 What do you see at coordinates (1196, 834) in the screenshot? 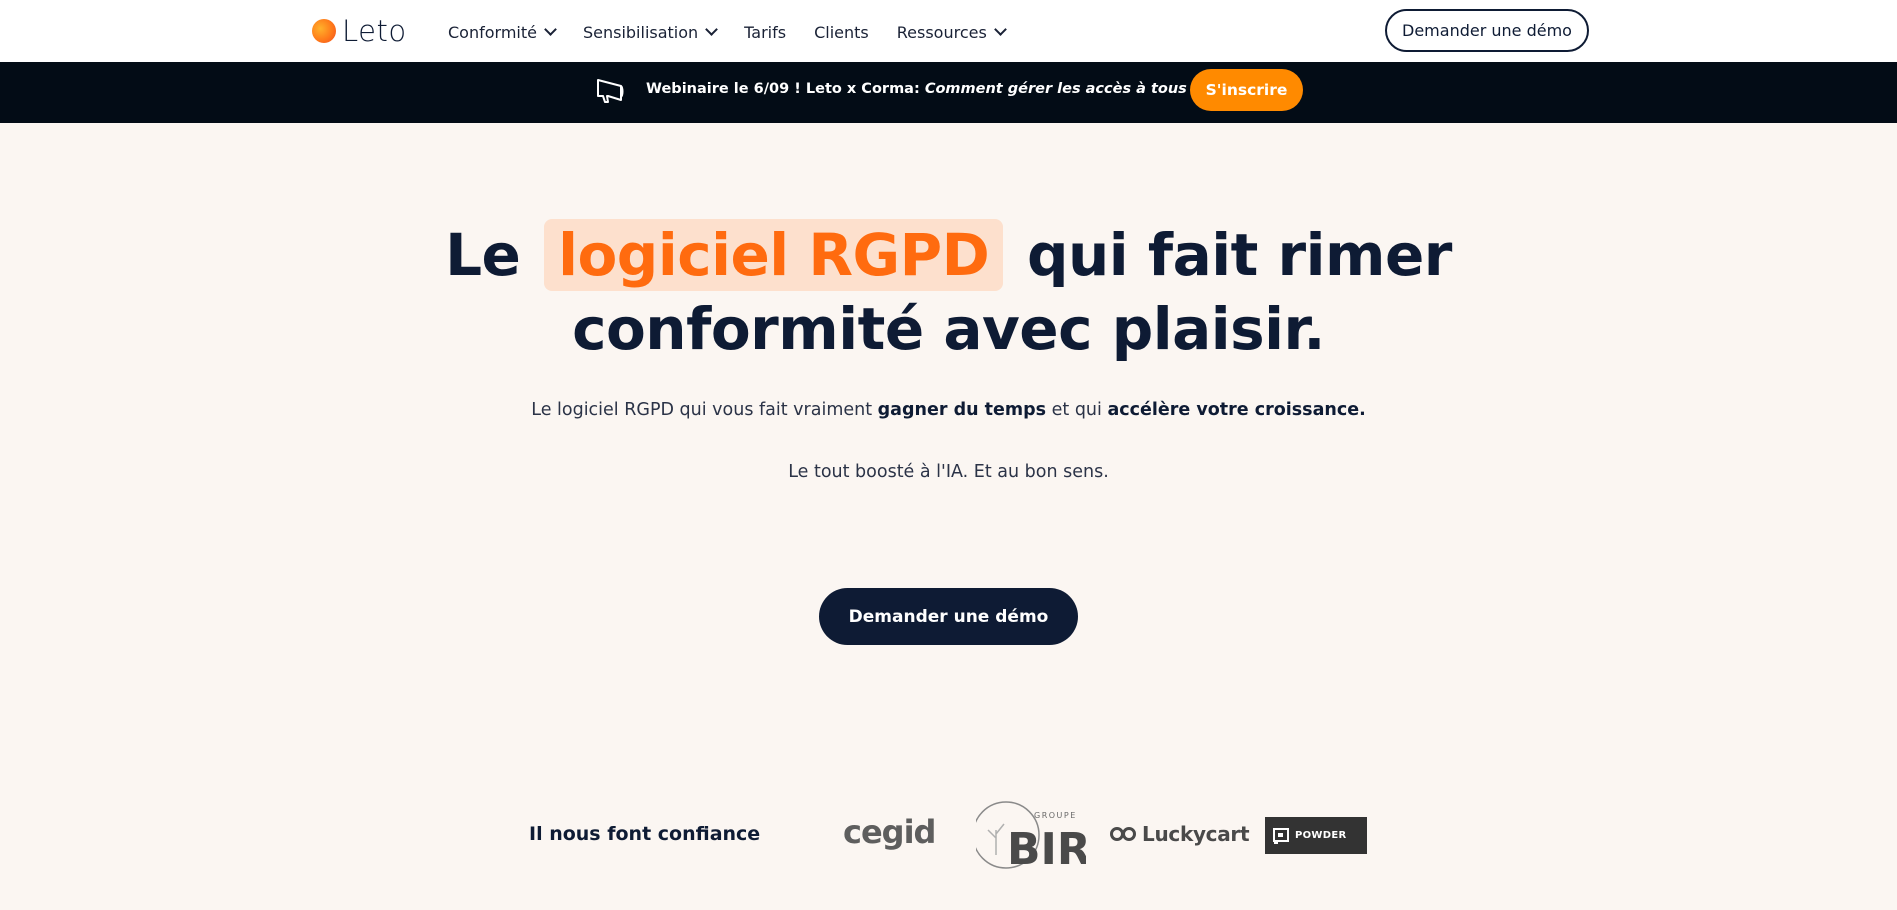
I see `luckycart-text: Luckycart` at bounding box center [1196, 834].